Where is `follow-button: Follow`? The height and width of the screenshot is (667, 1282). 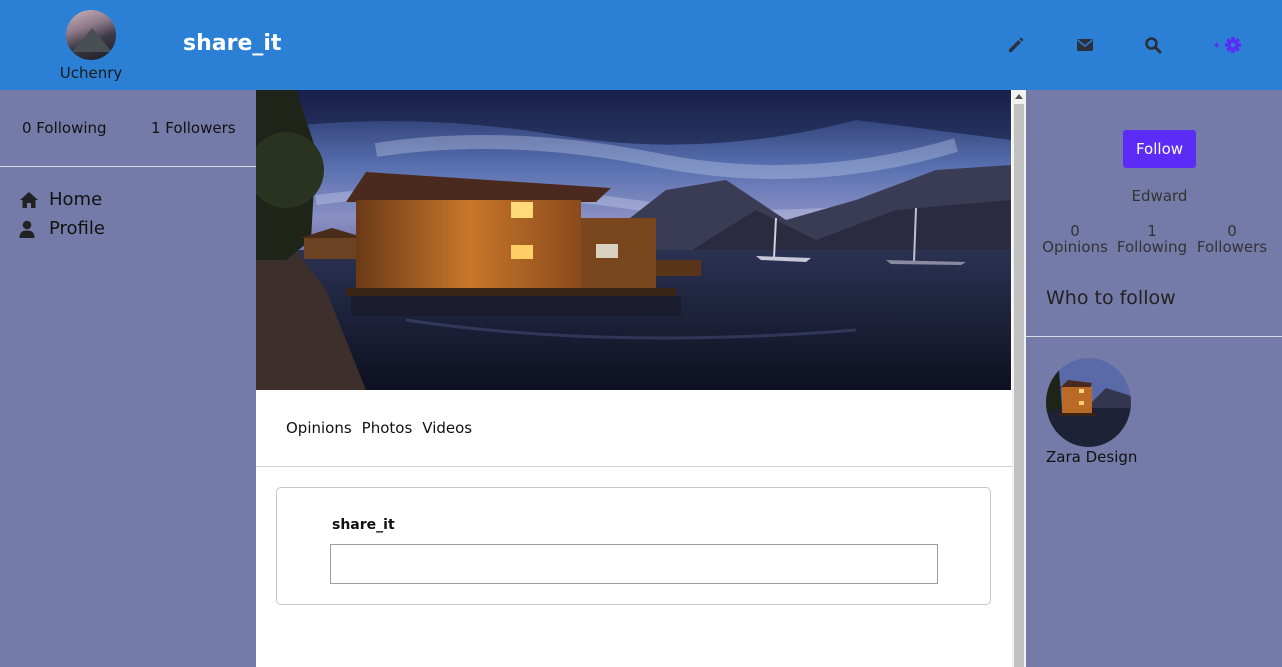
follow-button: Follow is located at coordinates (1159, 149).